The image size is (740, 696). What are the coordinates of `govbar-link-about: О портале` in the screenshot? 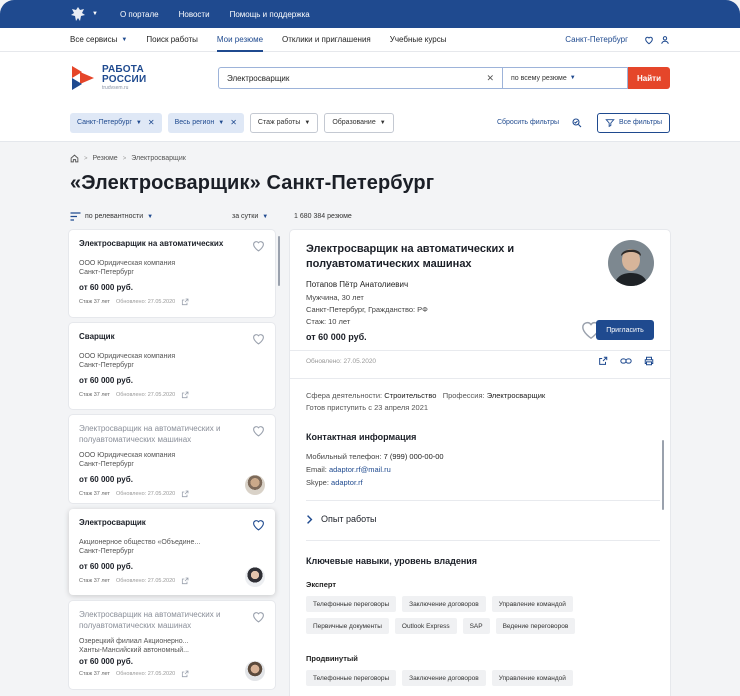 It's located at (139, 14).